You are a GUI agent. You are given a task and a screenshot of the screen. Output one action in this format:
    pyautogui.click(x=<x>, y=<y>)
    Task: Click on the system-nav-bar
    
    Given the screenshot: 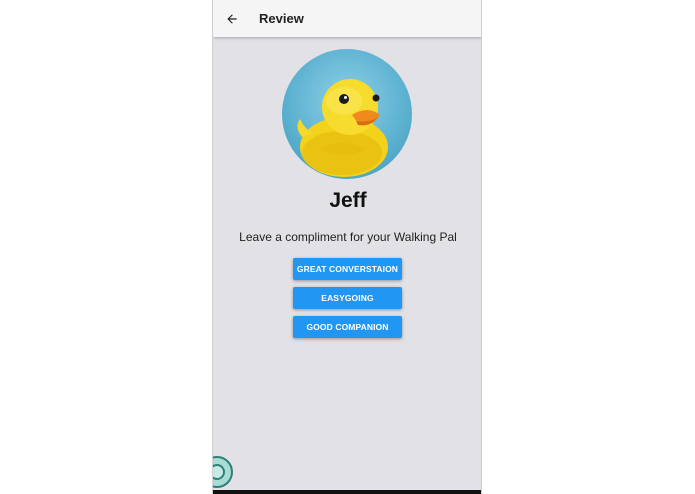 What is the action you would take?
    pyautogui.click(x=347, y=492)
    